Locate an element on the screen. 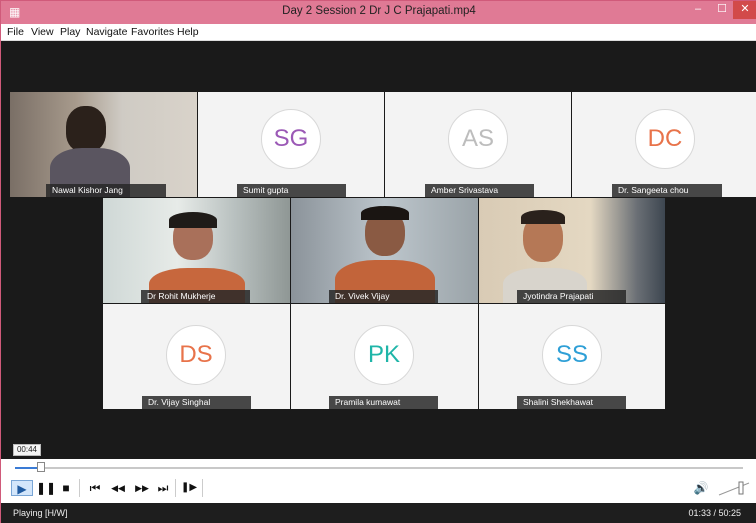  participant-name: Pramila kumawat is located at coordinates (383, 402).